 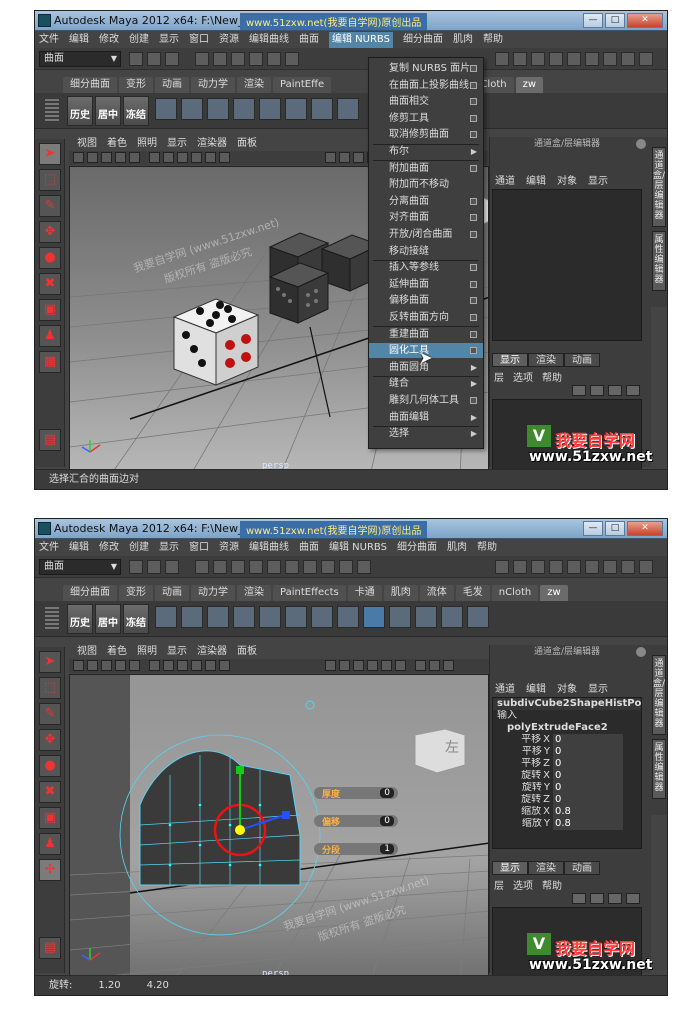 I want to click on select-tool-icon: ➤, so click(x=50, y=662).